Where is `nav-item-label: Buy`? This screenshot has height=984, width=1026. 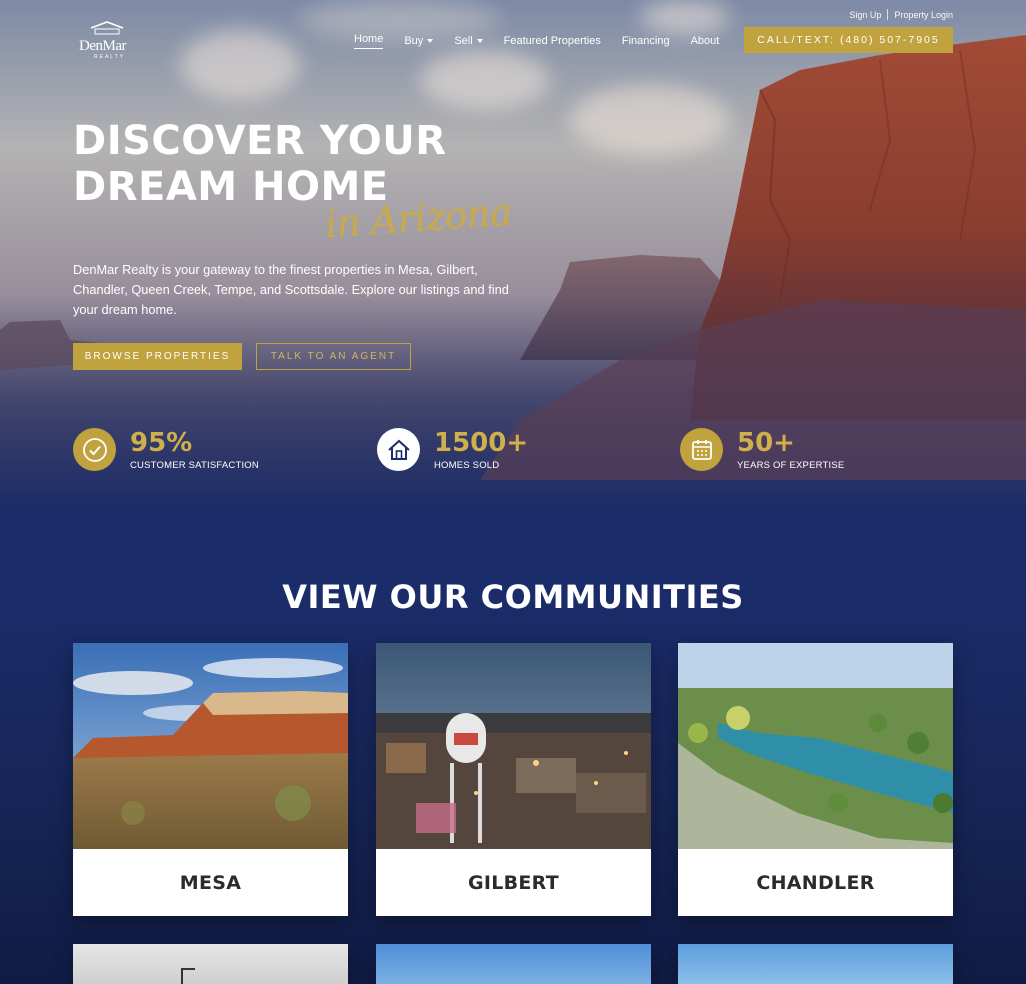
nav-item-label: Buy is located at coordinates (414, 41).